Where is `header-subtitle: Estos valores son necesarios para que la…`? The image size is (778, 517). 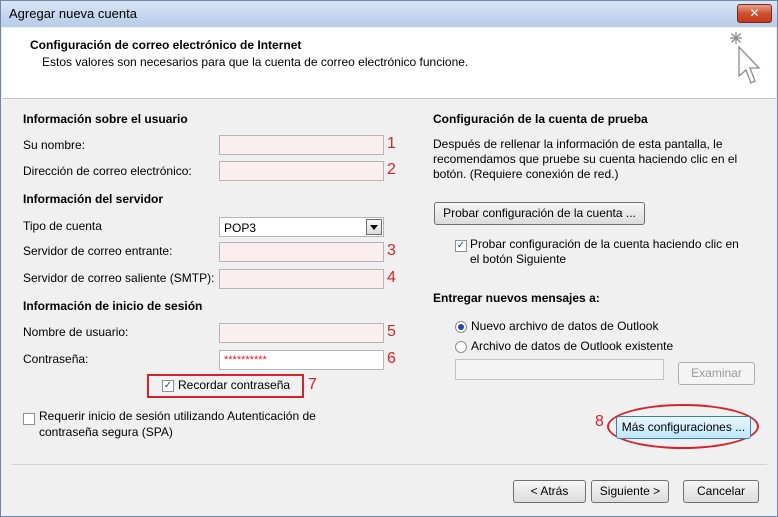
header-subtitle: Estos valores son necesarios para que la… is located at coordinates (255, 62).